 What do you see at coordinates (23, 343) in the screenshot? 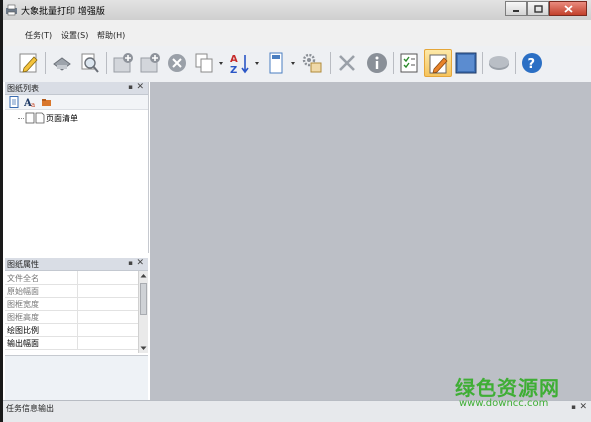
I see `property-name: 输出幅面` at bounding box center [23, 343].